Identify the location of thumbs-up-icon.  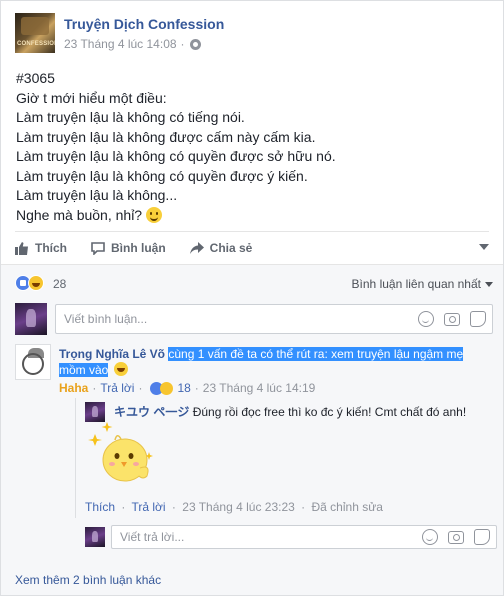
(21, 248).